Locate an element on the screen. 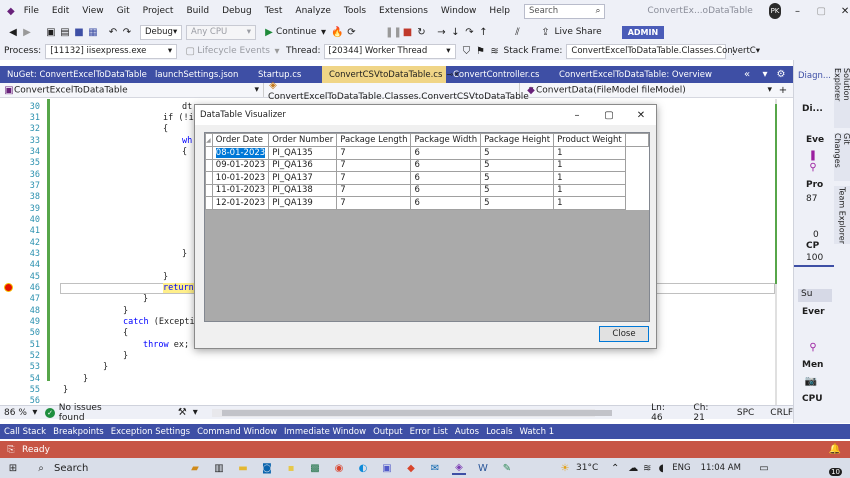 The image size is (850, 478). close-icon: ✕ is located at coordinates (845, 11).